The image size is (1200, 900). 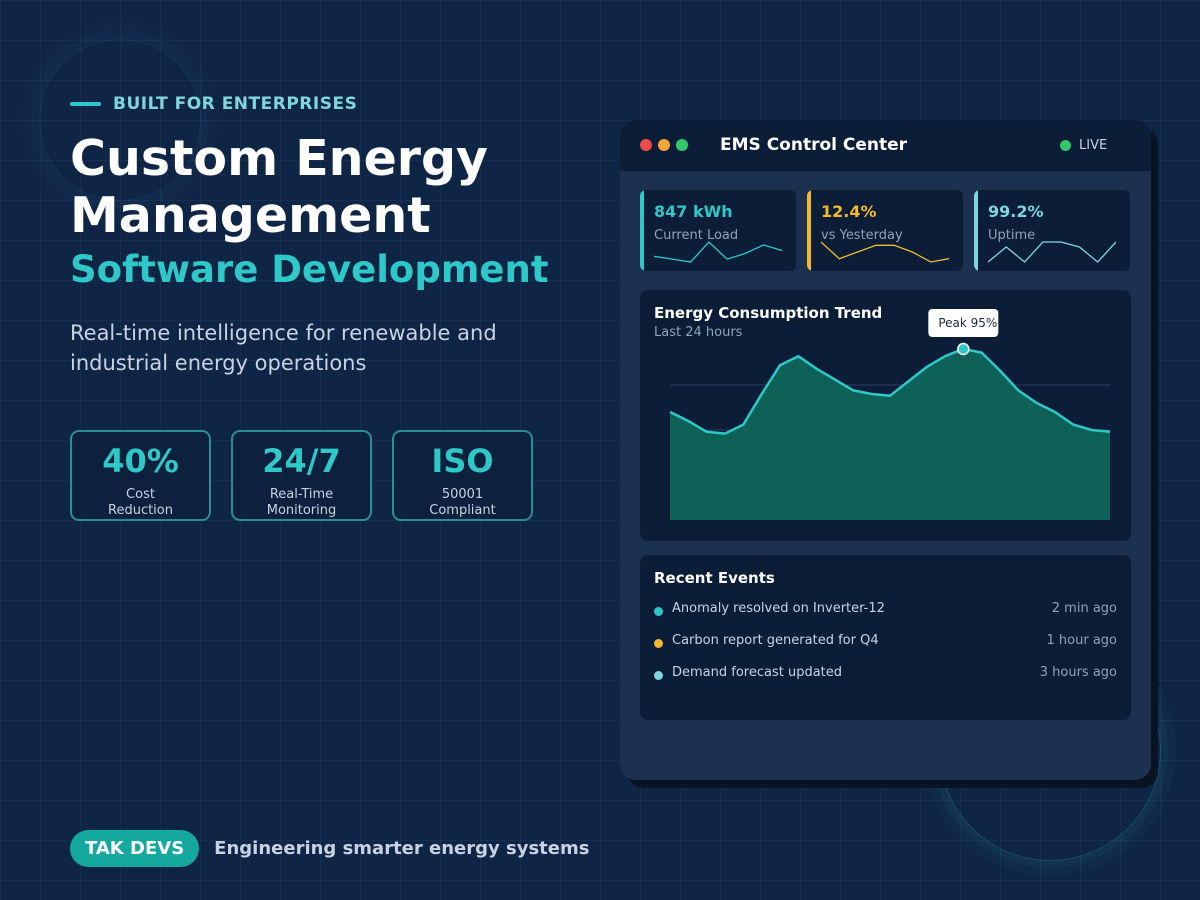 I want to click on event-time: 3 hours ago, so click(x=1078, y=672).